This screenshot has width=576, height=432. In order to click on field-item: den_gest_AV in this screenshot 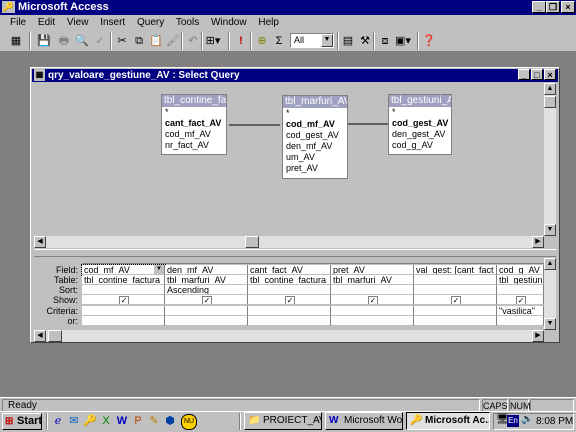, I will do `click(420, 134)`.